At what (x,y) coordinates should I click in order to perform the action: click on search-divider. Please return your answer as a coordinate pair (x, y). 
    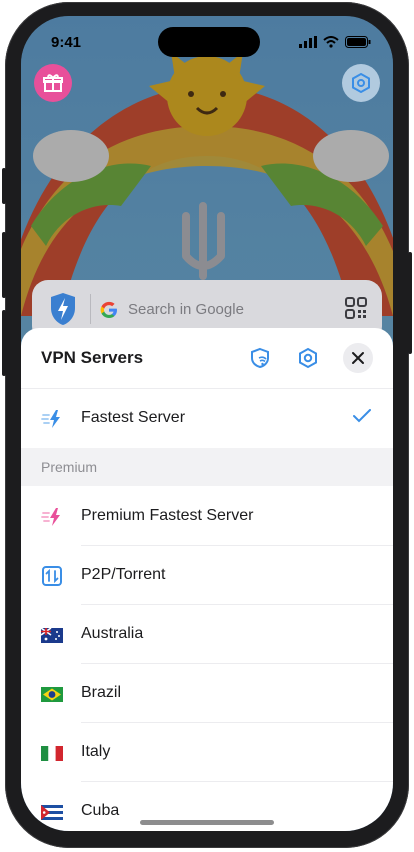
    Looking at the image, I should click on (90, 309).